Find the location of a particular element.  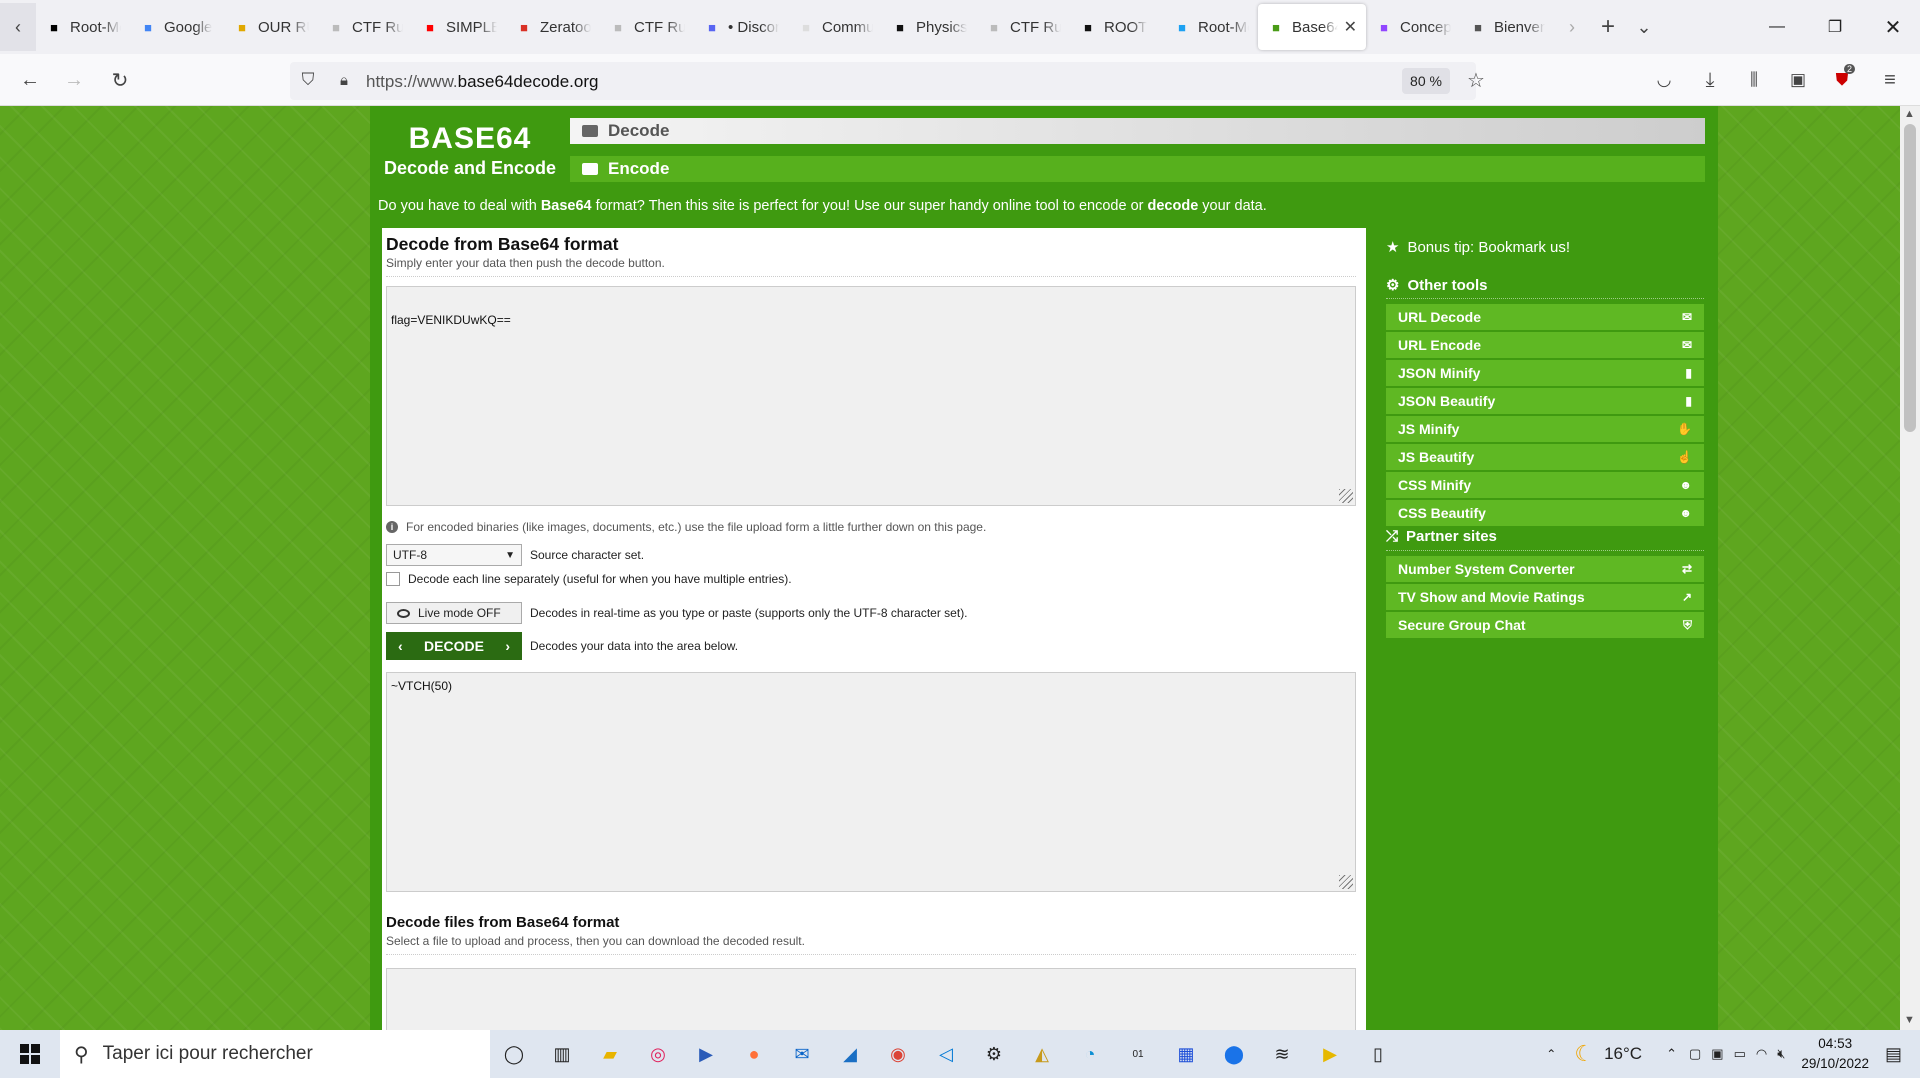

sidebar-link-css-minify: CSS Minify ☻ is located at coordinates (1545, 485).